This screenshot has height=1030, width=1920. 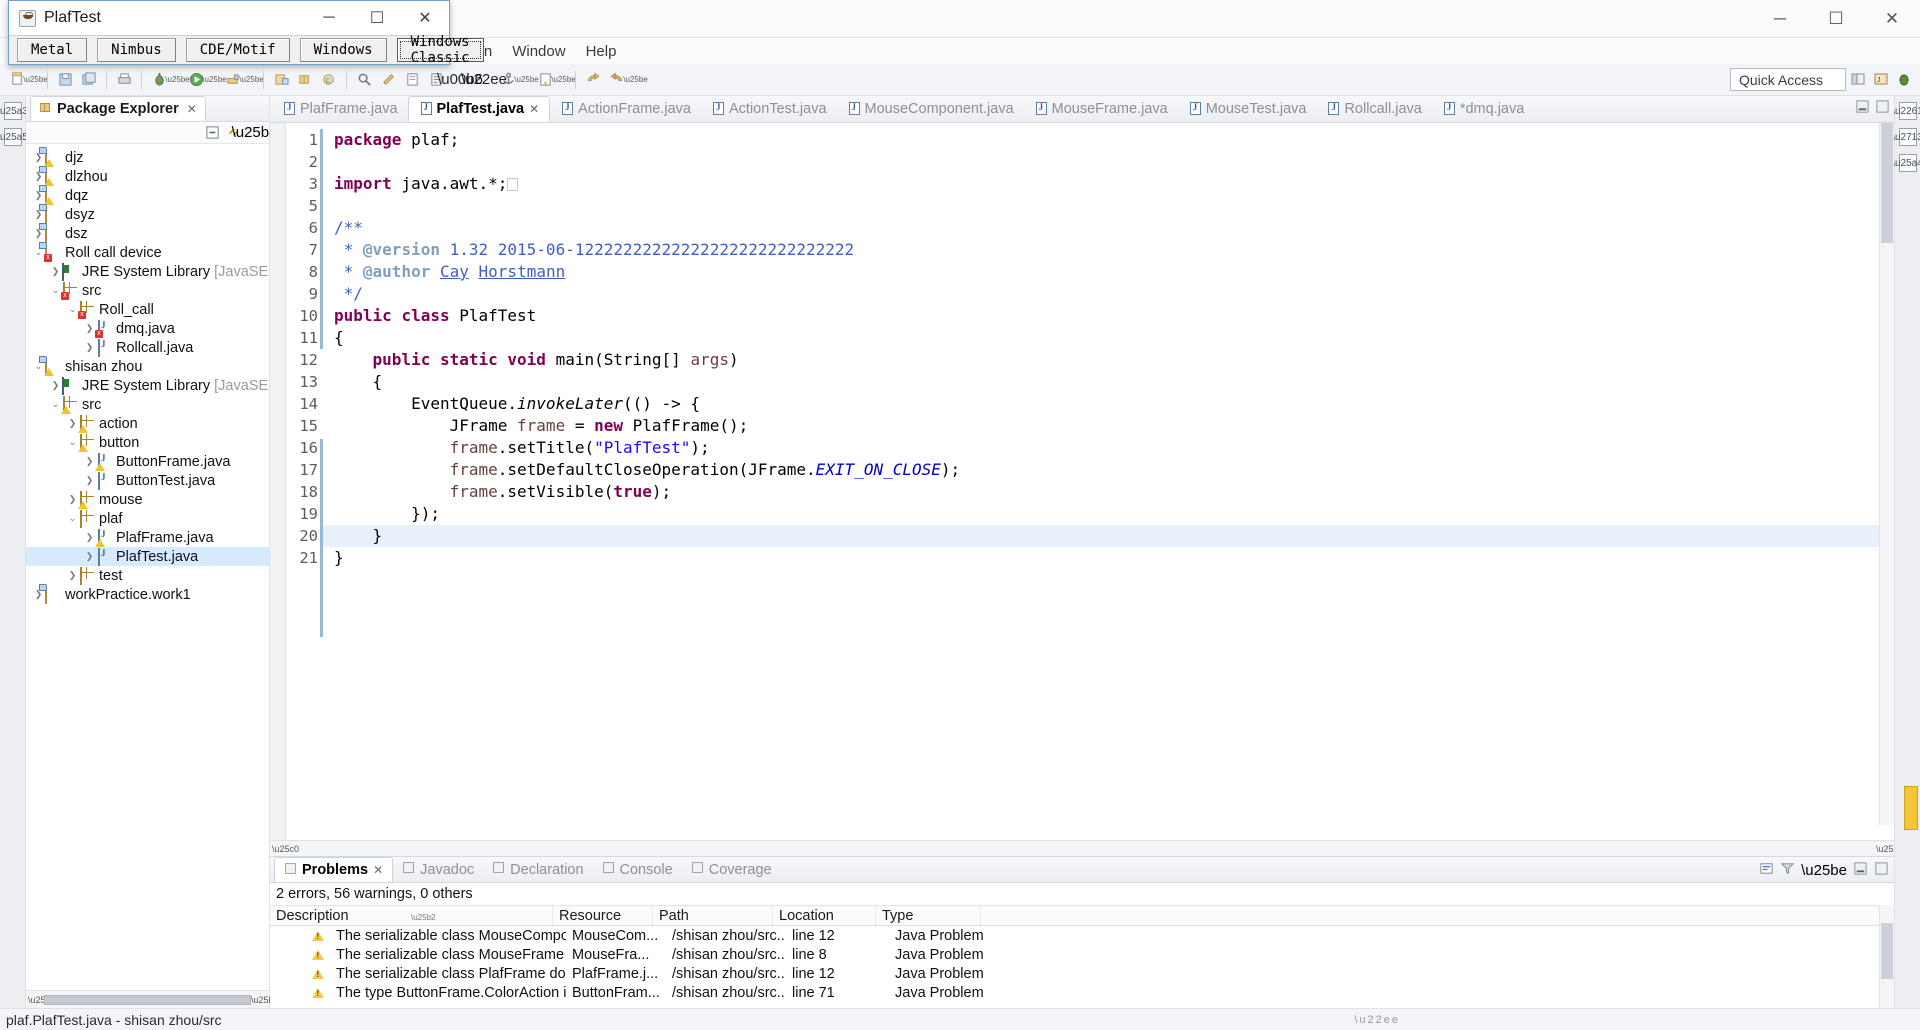 What do you see at coordinates (440, 50) in the screenshot?
I see `laf-button-windows-classic: Windows Classic` at bounding box center [440, 50].